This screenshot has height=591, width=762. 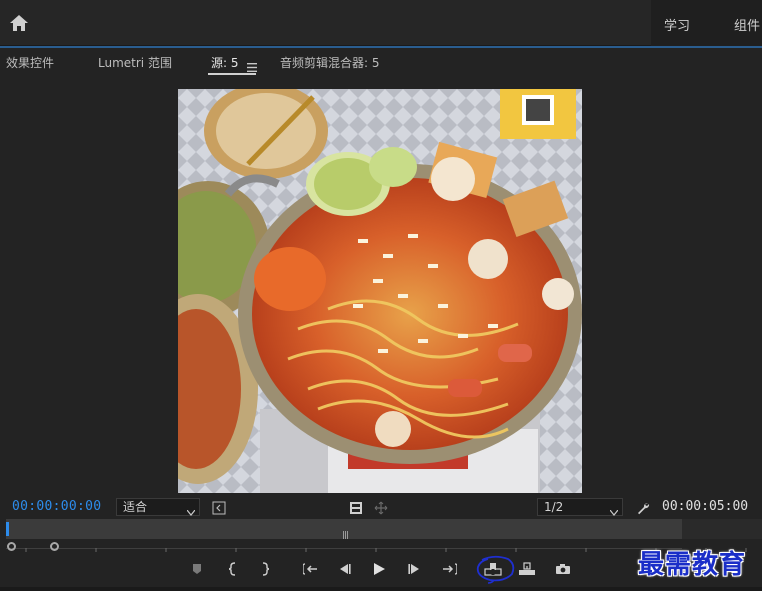 What do you see at coordinates (225, 62) in the screenshot?
I see `tab-source: 源: 5` at bounding box center [225, 62].